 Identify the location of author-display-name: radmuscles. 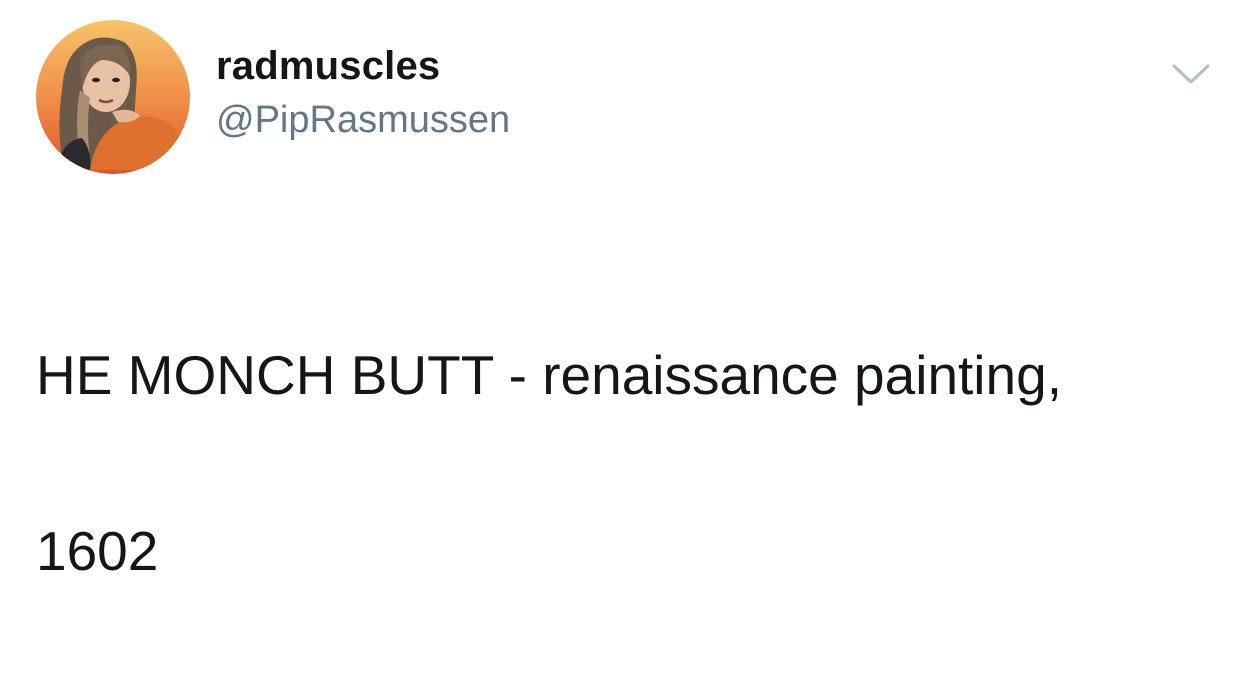
(328, 66).